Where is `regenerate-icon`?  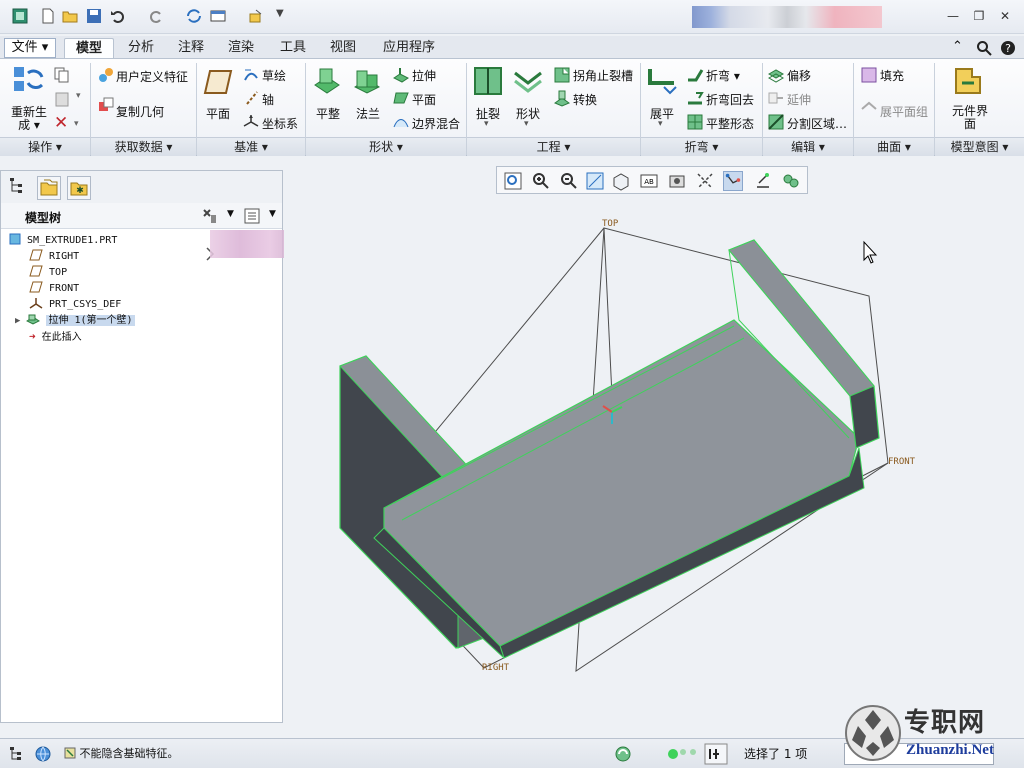
regenerate-icon is located at coordinates (194, 16).